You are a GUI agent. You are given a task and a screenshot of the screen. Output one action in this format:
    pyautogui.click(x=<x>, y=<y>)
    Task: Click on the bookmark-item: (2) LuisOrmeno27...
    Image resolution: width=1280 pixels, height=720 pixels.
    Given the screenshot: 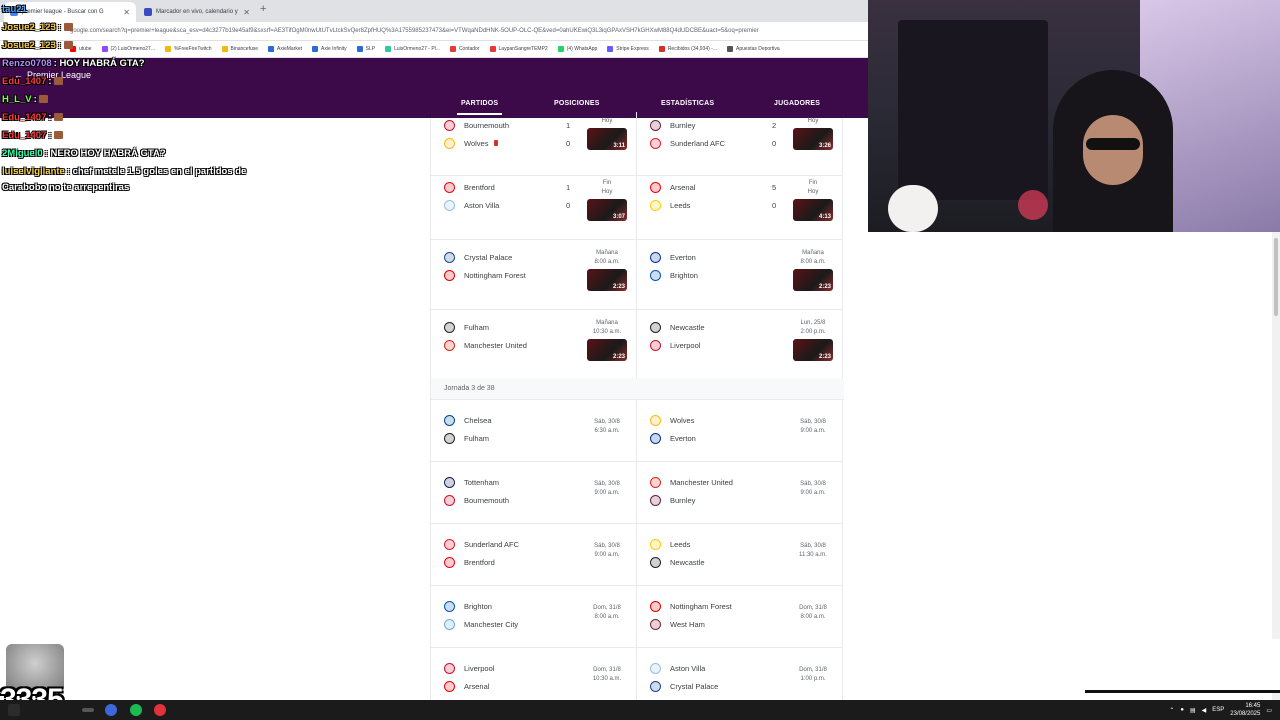 What is the action you would take?
    pyautogui.click(x=128, y=49)
    